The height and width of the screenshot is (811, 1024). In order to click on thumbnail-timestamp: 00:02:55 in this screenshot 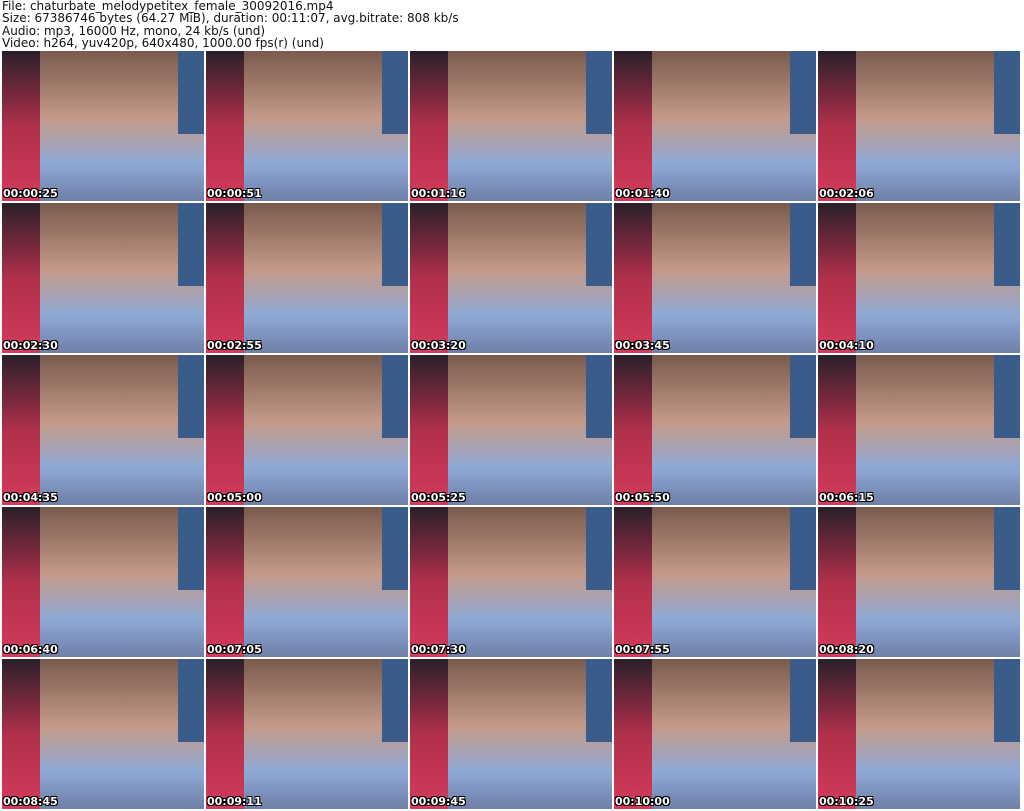, I will do `click(234, 345)`.